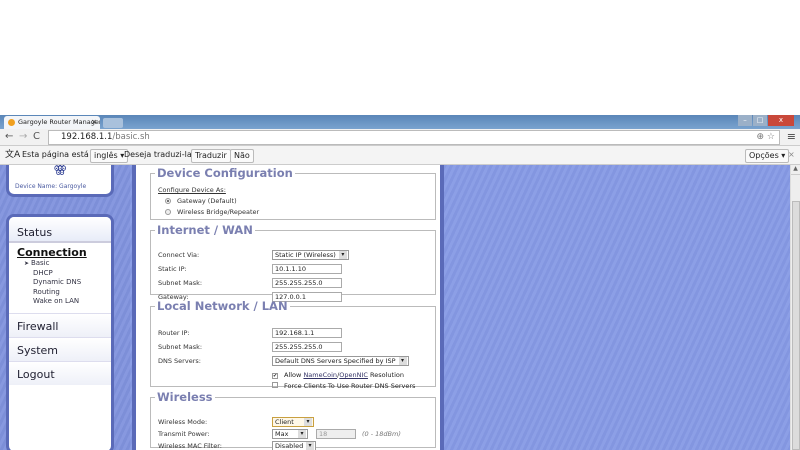 Image resolution: width=800 pixels, height=450 pixels. Describe the element at coordinates (211, 156) in the screenshot. I see `translate-button: Traduzir` at that location.